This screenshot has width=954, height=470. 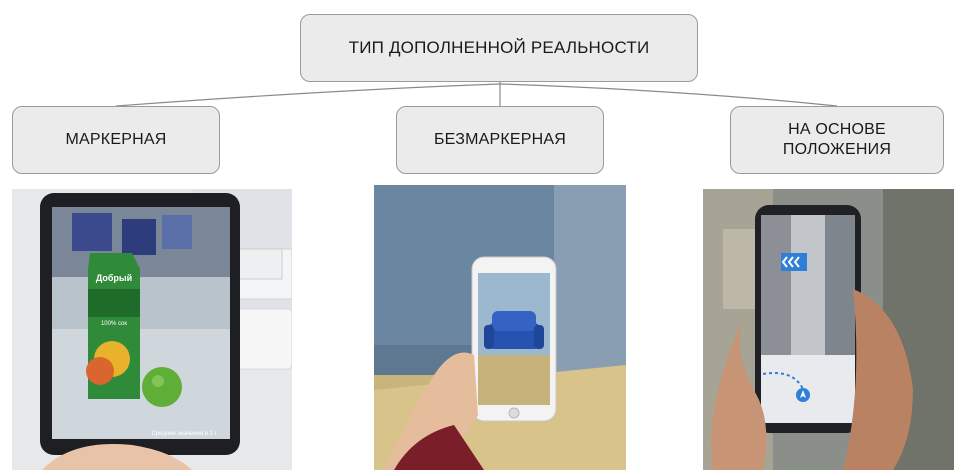 I want to click on juice-carton: Добрый 100% сок, so click(x=113, y=326).